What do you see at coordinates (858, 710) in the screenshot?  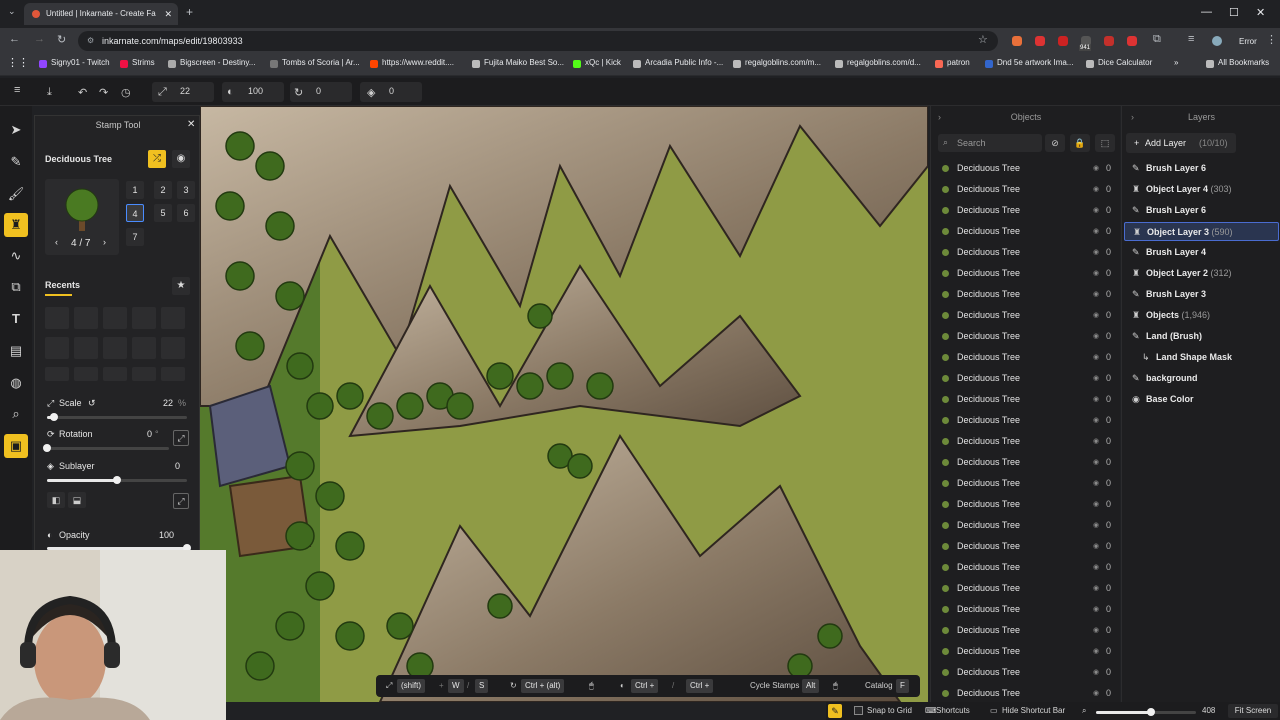 I see `snap-checkbox` at bounding box center [858, 710].